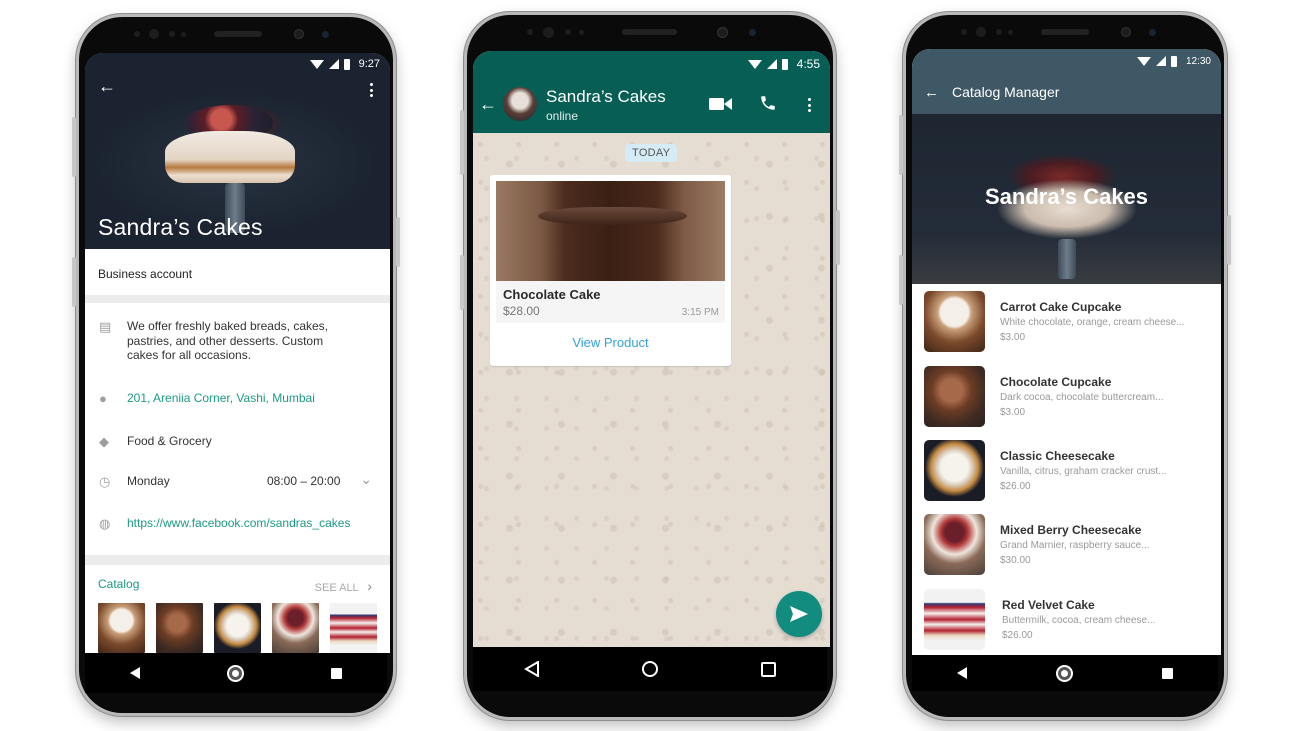 Image resolution: width=1300 pixels, height=731 pixels. What do you see at coordinates (1013, 337) in the screenshot?
I see `item-price: $3.00` at bounding box center [1013, 337].